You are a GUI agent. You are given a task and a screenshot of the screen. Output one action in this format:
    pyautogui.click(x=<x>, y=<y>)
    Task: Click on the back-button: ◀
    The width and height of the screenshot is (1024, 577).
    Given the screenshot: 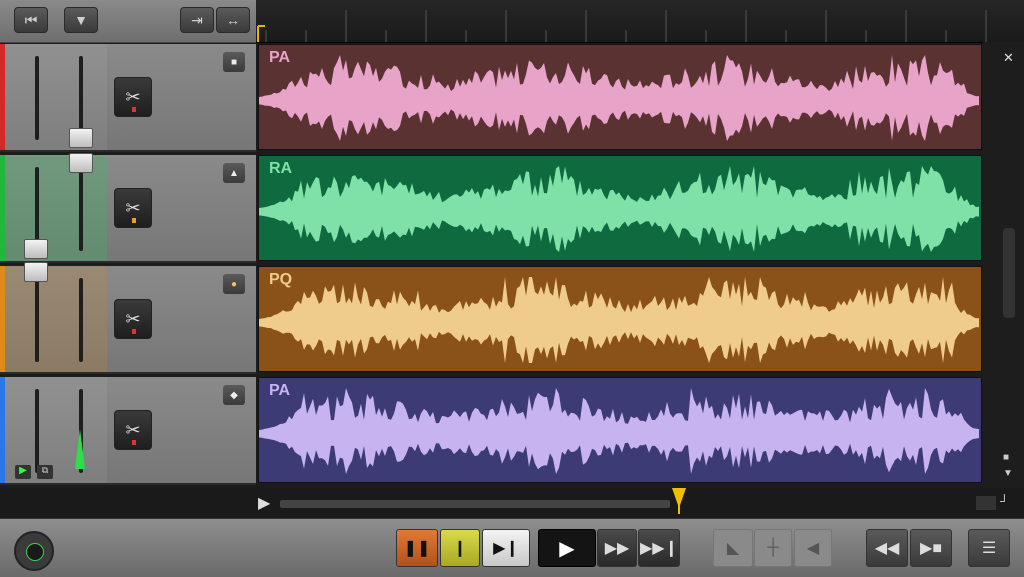 What is the action you would take?
    pyautogui.click(x=813, y=548)
    